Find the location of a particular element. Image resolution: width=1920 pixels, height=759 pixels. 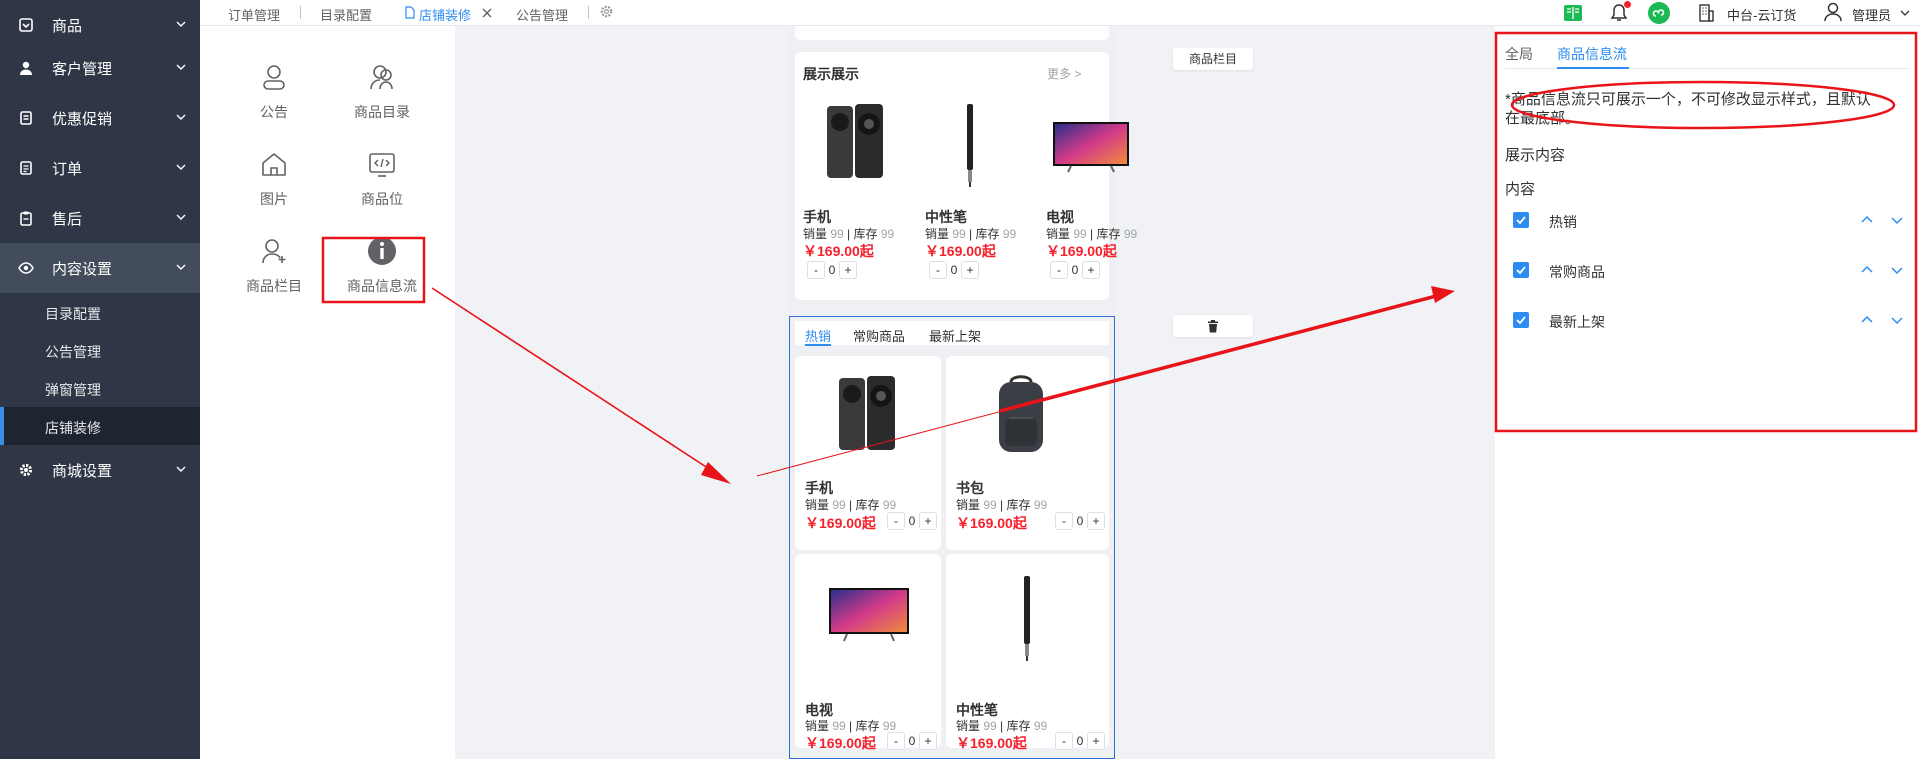

feed-product-card: 电视 销量 99 | 库存 99 ￥169.00起 - 0 + is located at coordinates (868, 652).